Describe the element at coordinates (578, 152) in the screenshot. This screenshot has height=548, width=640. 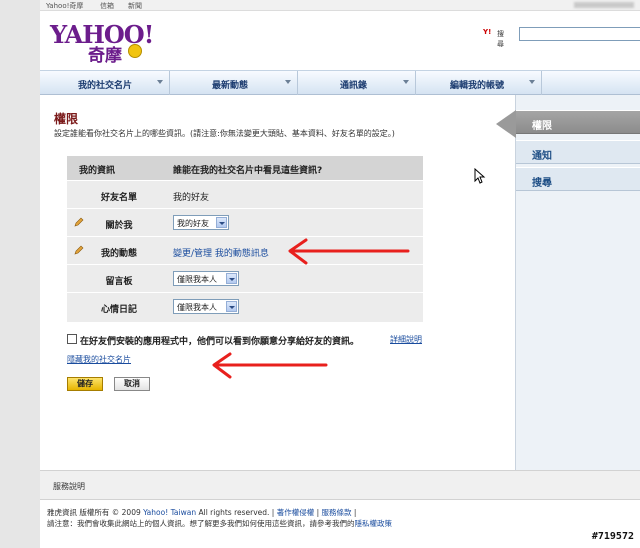
I see `sidebar-item-notifications: 通知` at that location.